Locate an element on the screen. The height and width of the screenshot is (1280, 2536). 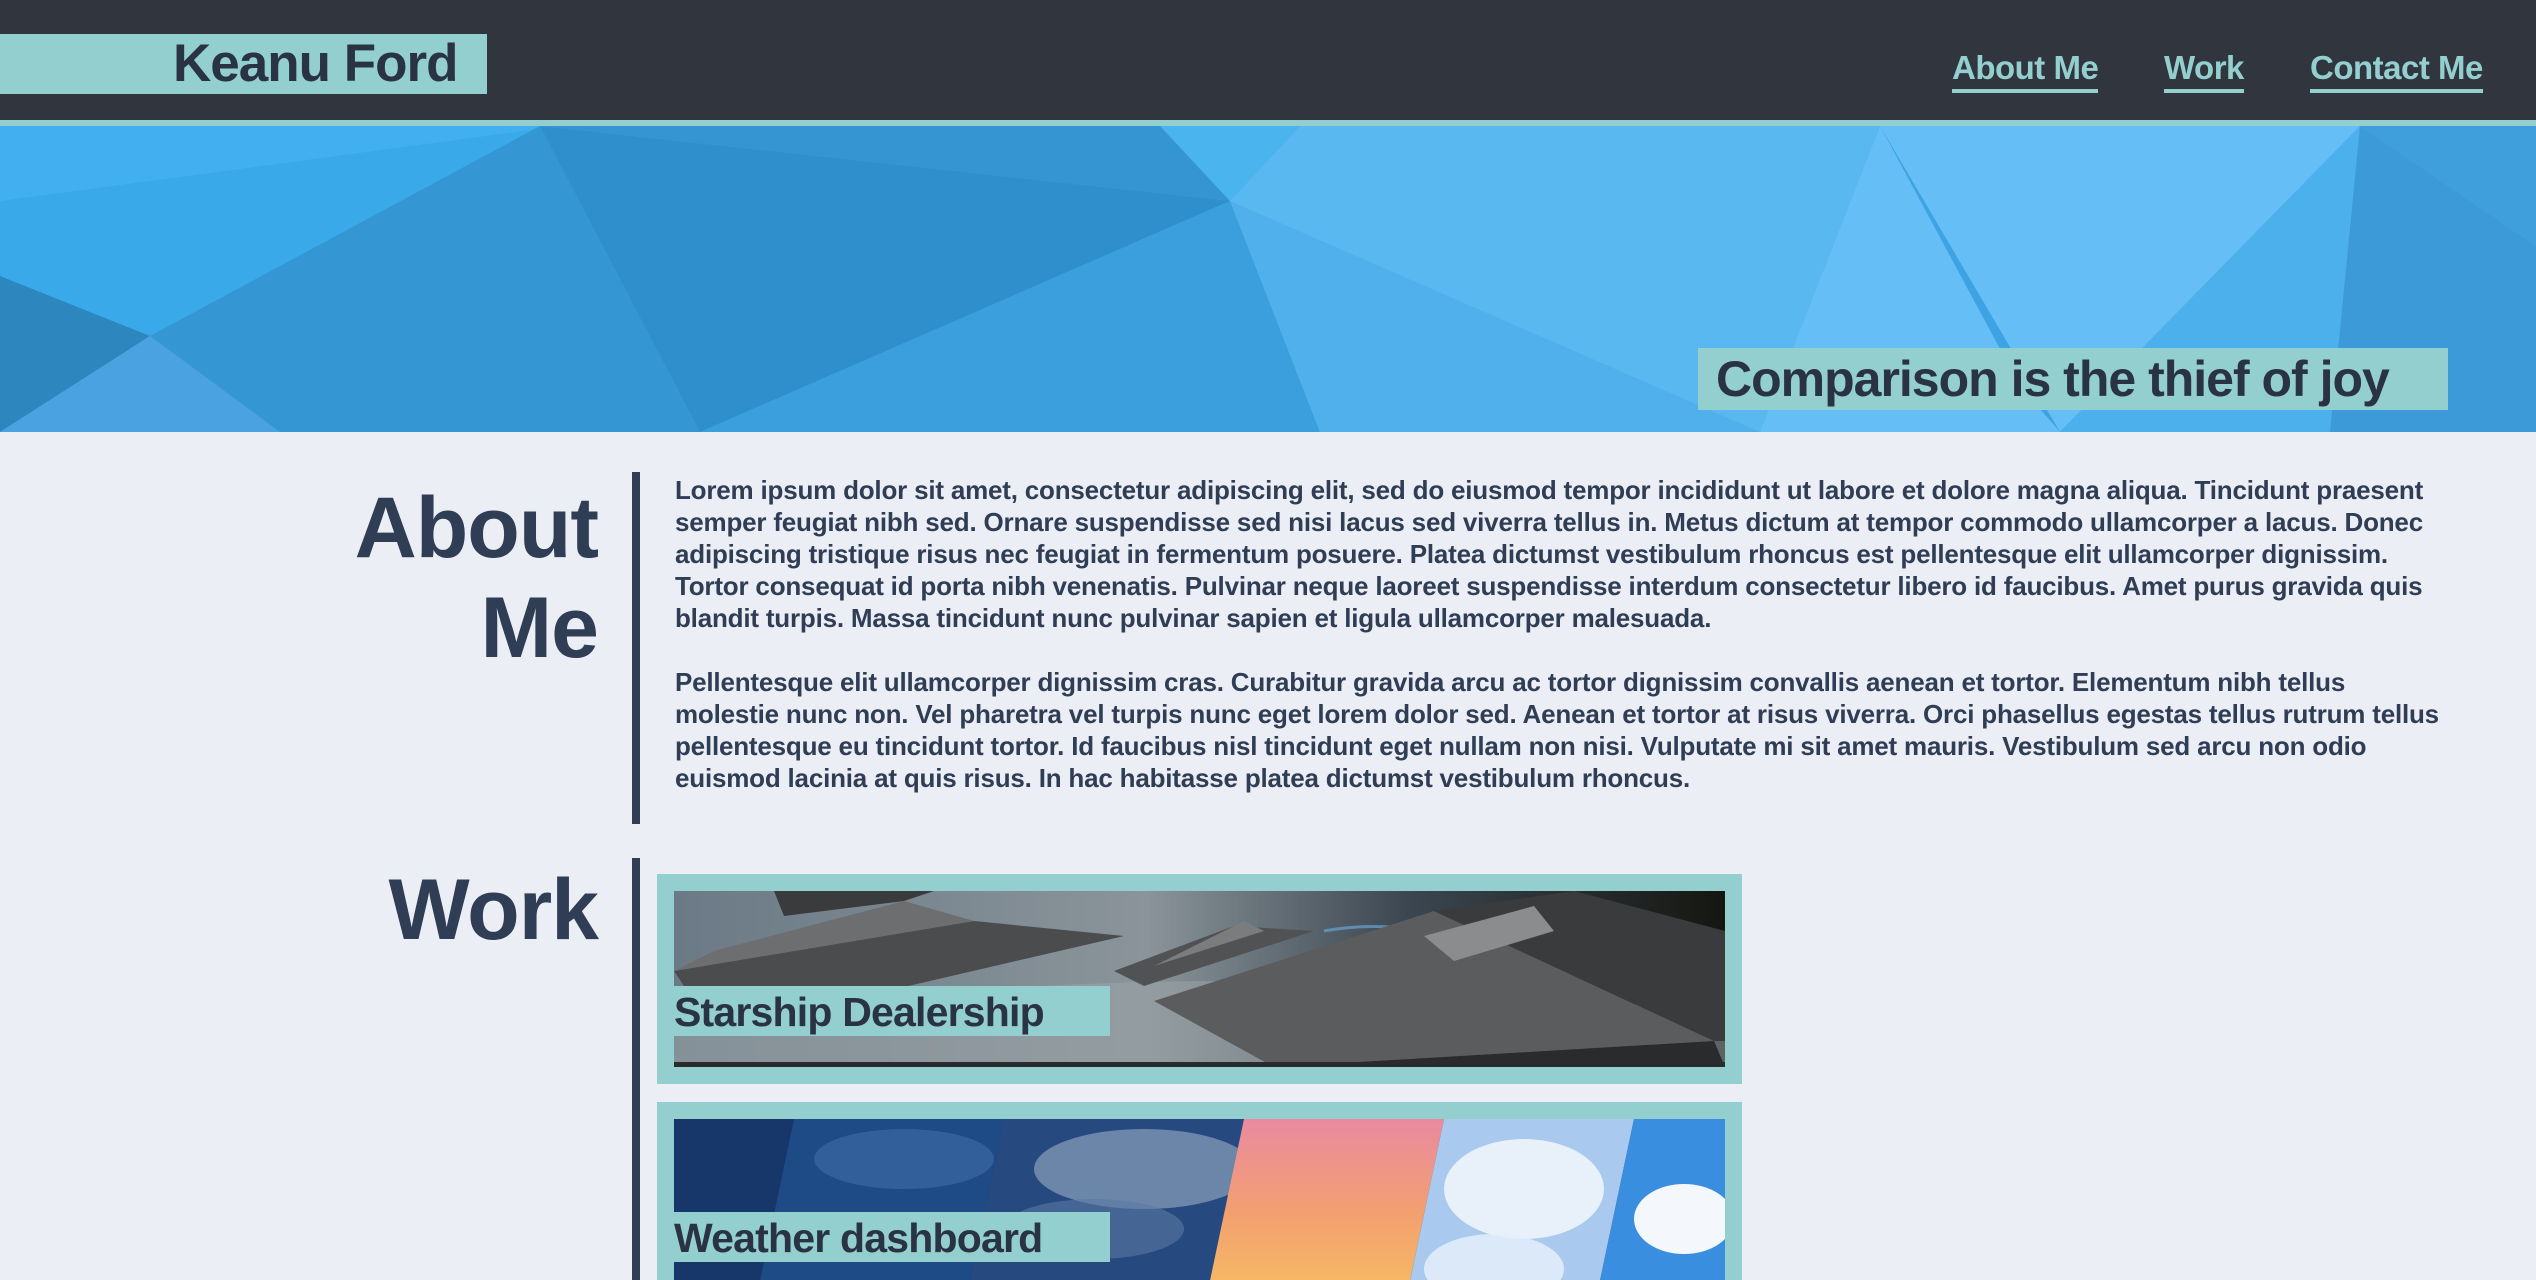
nav-link-contact-me: Contact Me is located at coordinates (2396, 70).